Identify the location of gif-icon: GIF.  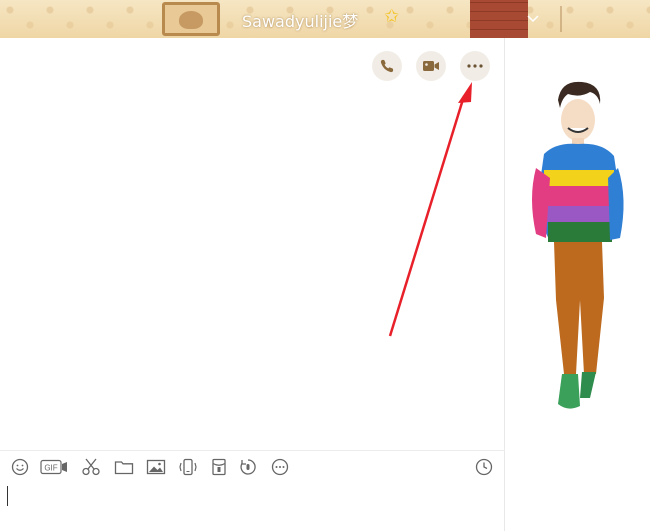
(54, 467).